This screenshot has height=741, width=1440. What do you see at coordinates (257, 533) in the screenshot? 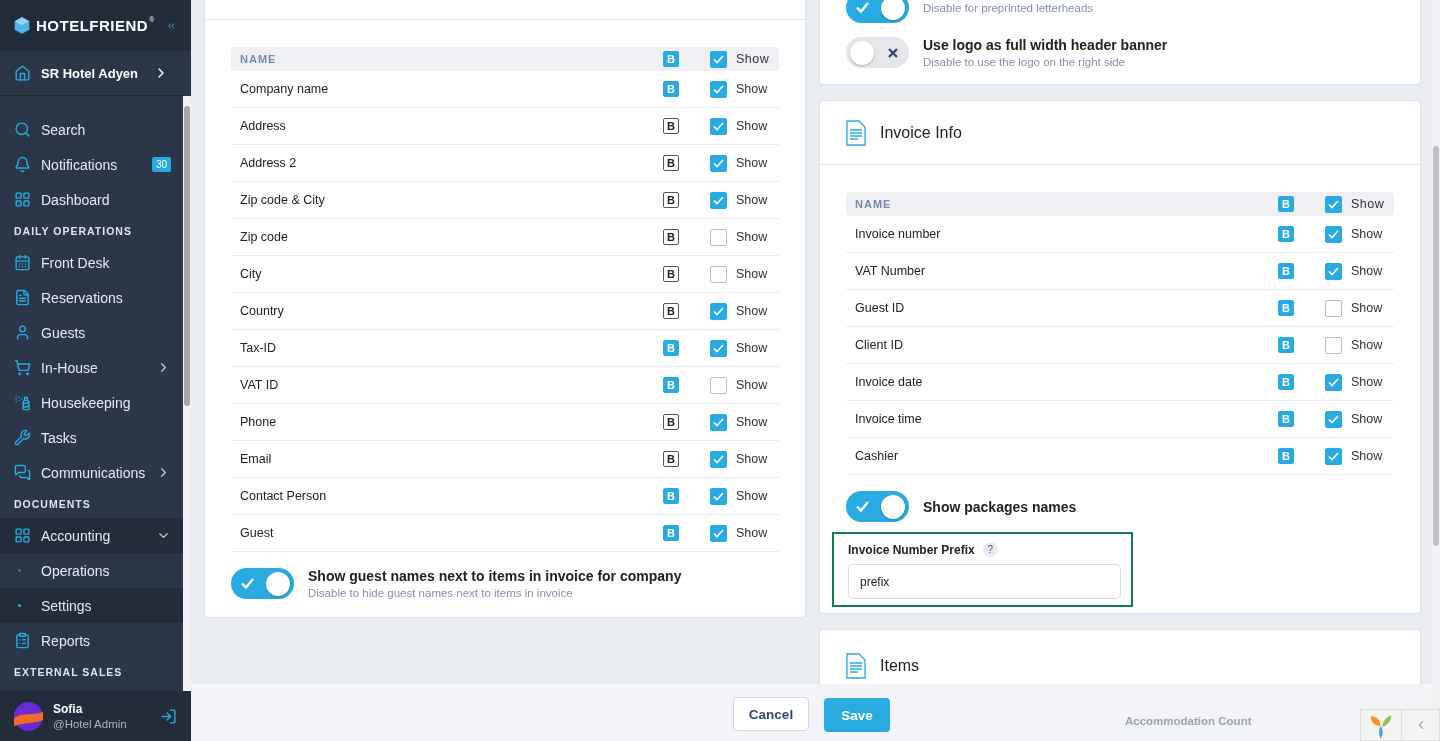
I see `field-name: Guest` at bounding box center [257, 533].